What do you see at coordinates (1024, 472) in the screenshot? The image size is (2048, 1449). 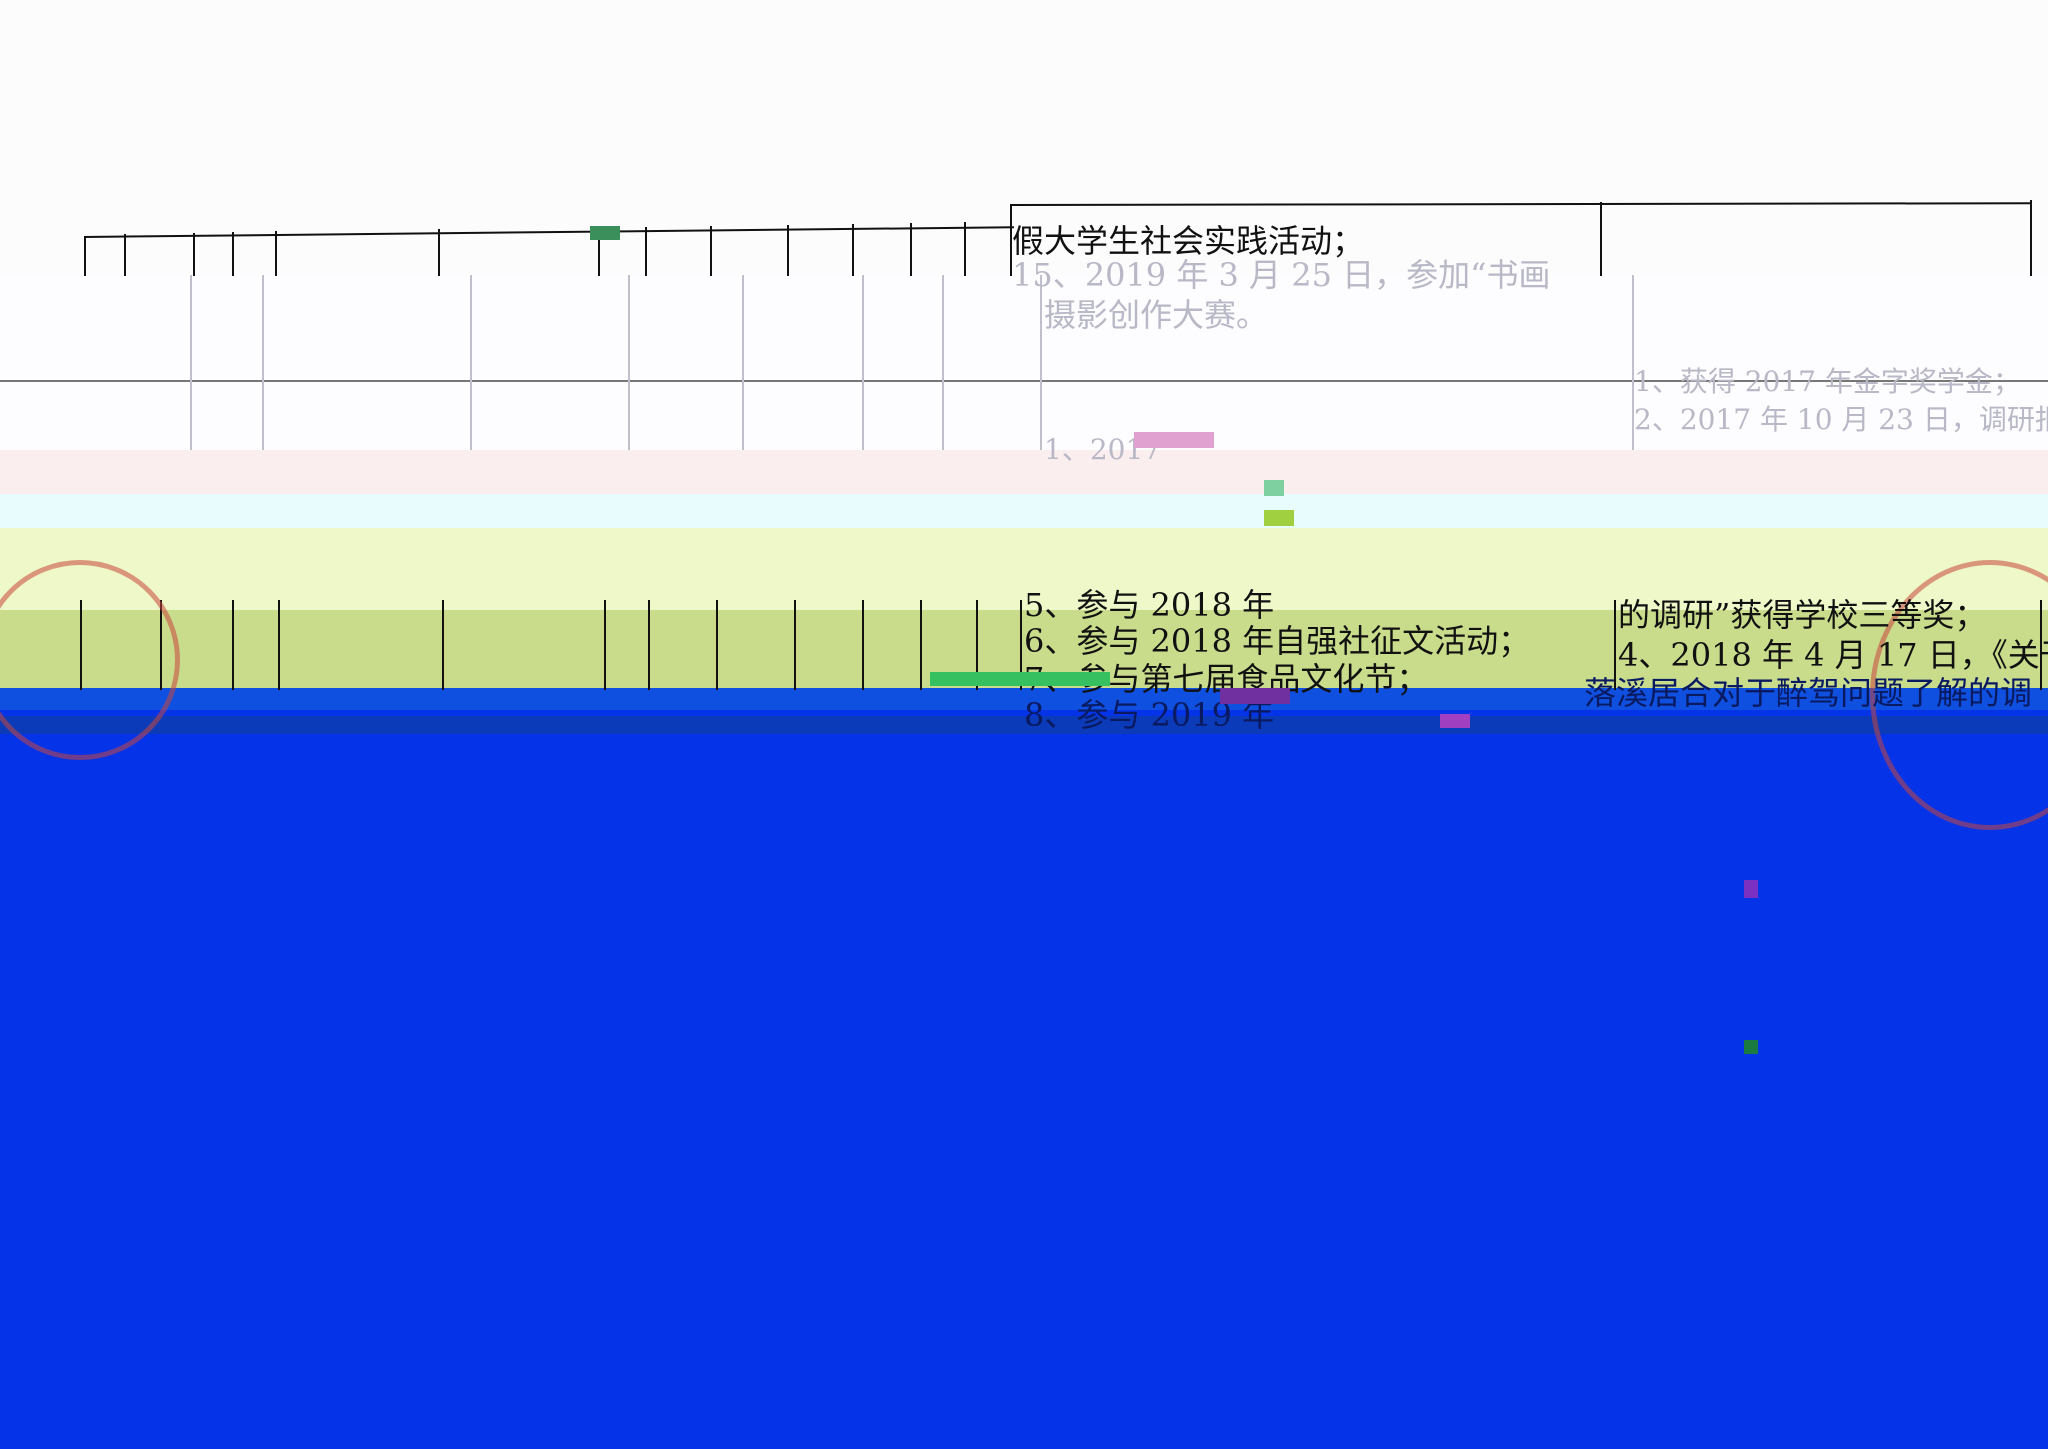 I see `background-band-pink` at bounding box center [1024, 472].